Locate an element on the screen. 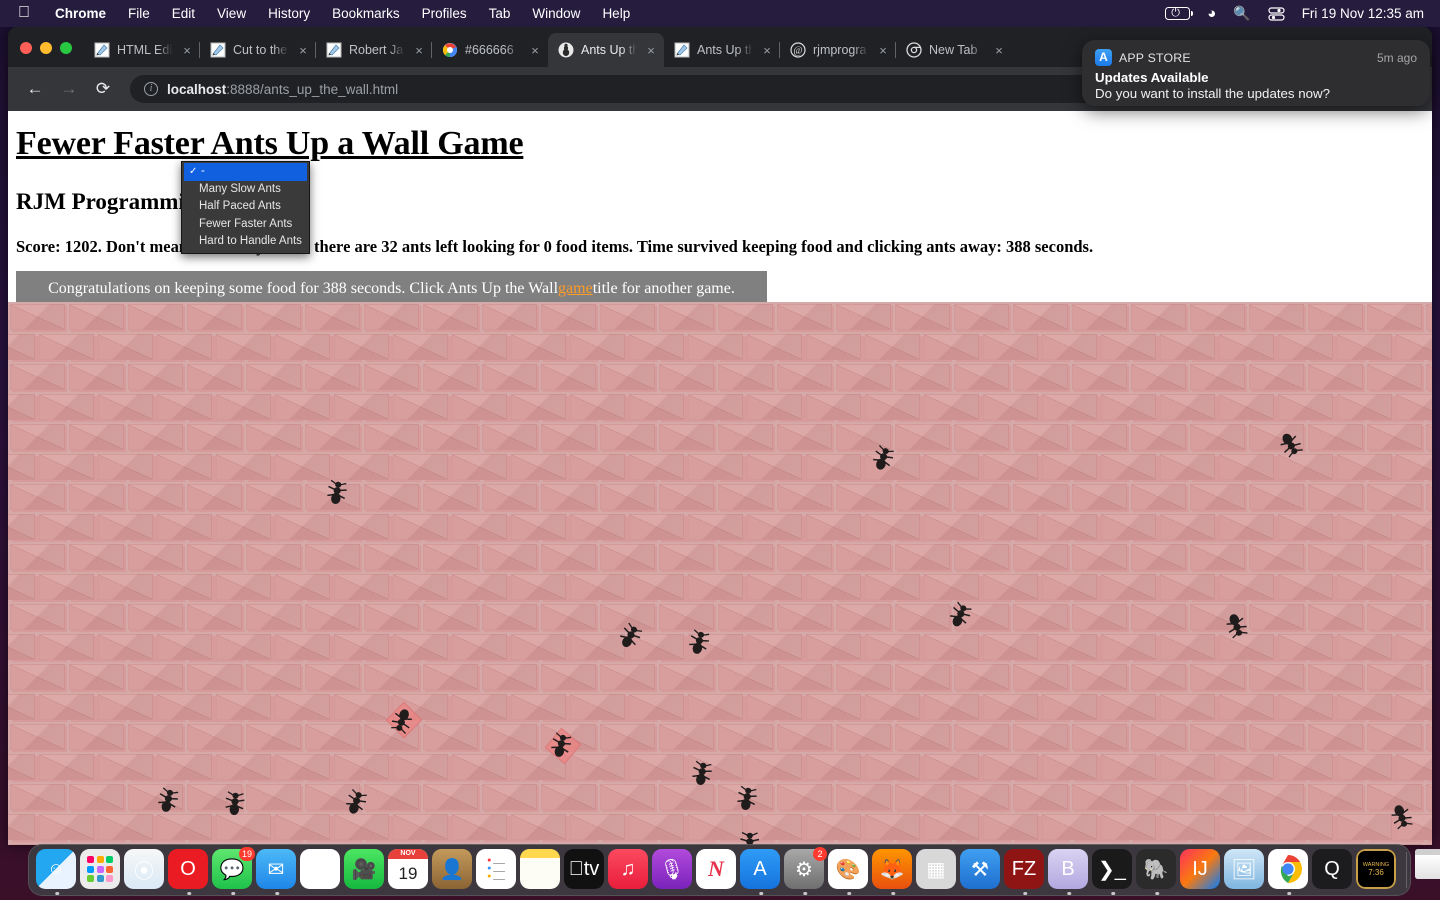  dock-item-firefox: 🦊 is located at coordinates (893, 872).